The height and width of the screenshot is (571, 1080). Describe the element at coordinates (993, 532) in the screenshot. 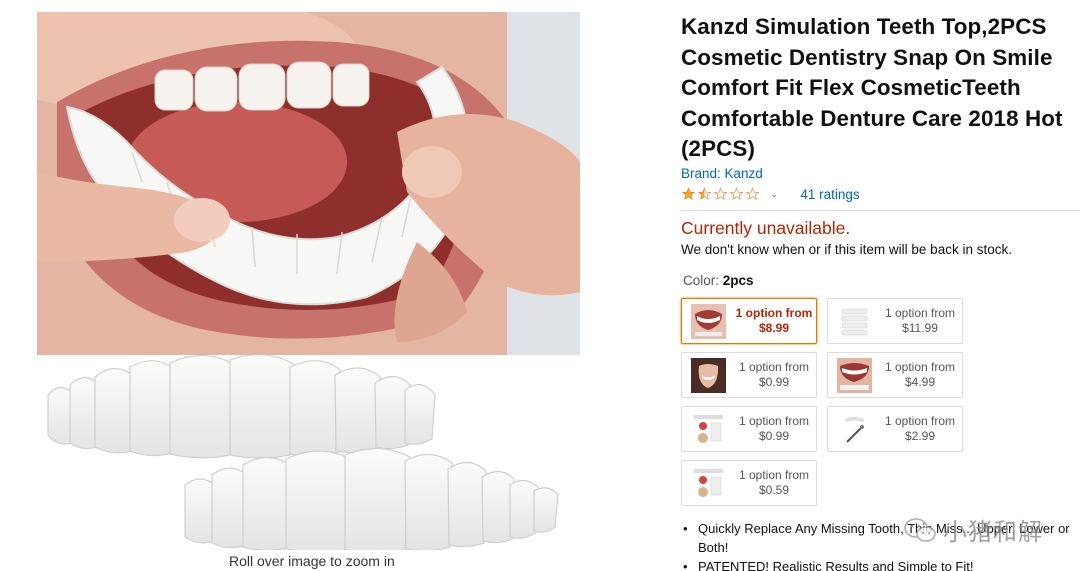

I see `watermark-text: 小猪和解` at that location.